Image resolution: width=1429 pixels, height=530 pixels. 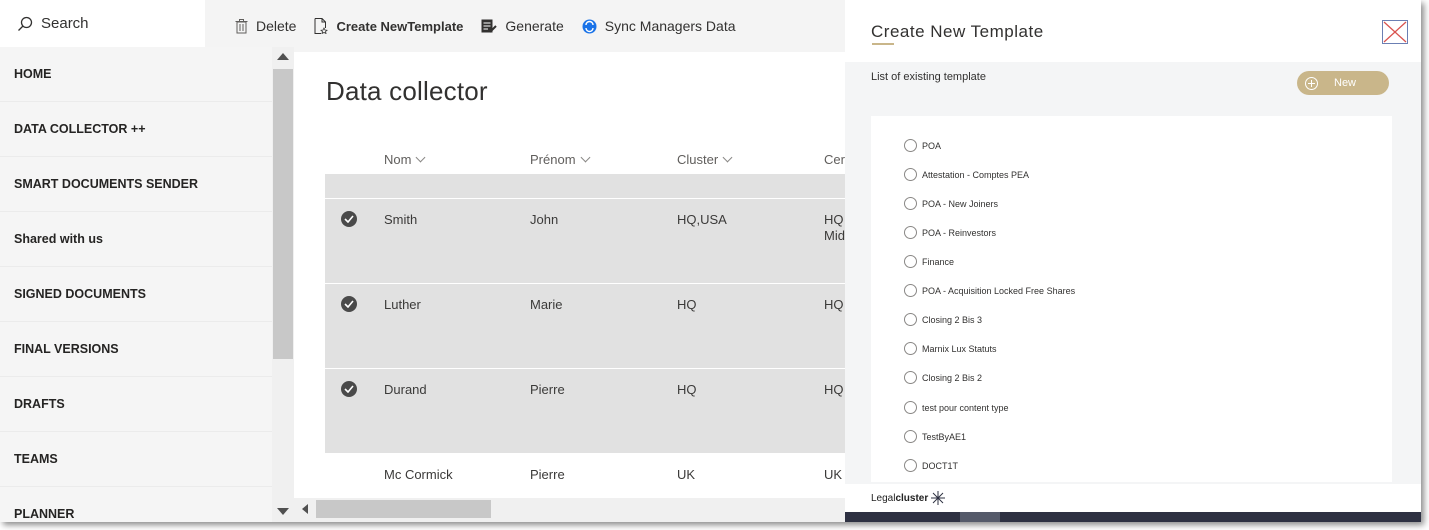 What do you see at coordinates (834, 228) in the screenshot?
I see `cell-cer: HQ Mid` at bounding box center [834, 228].